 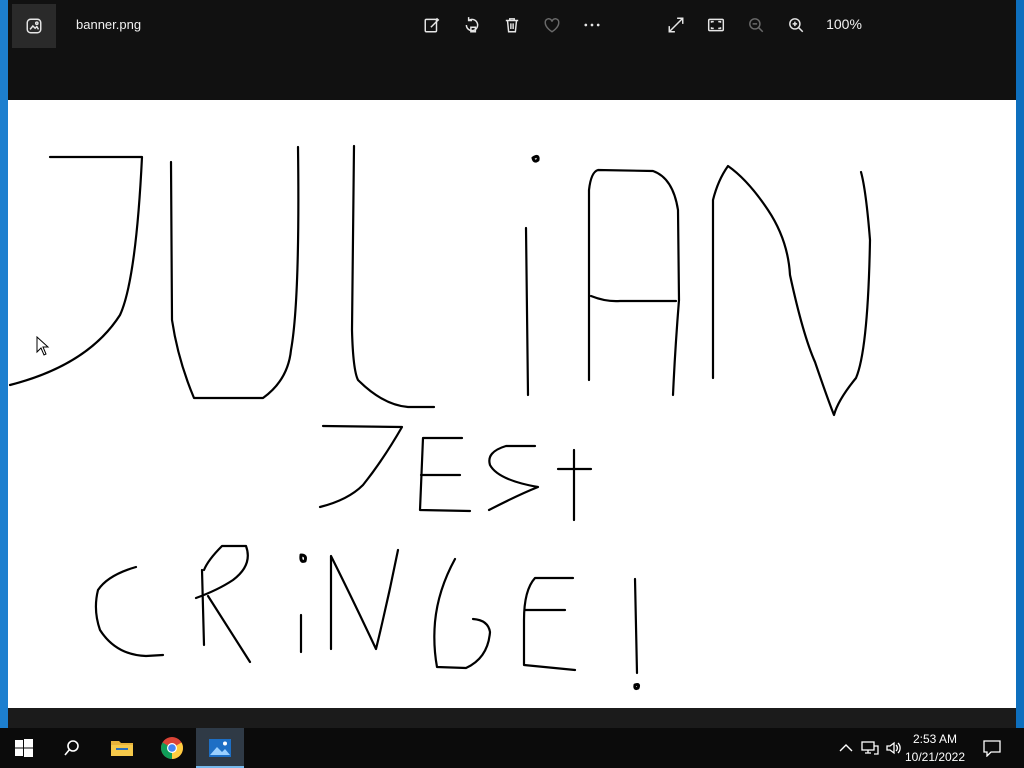 I want to click on title-bar-spacer, so click(x=512, y=75).